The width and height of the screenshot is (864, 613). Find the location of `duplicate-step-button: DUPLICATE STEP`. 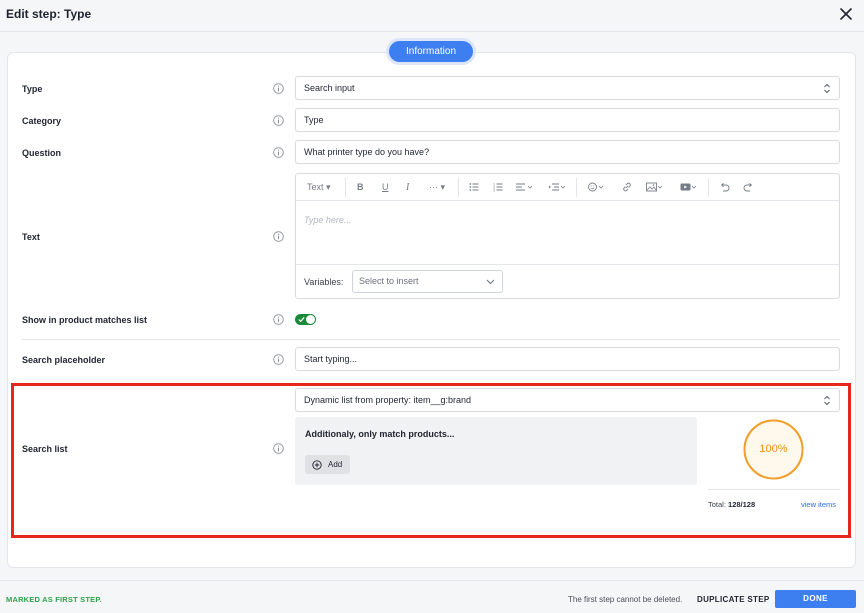

duplicate-step-button: DUPLICATE STEP is located at coordinates (733, 599).